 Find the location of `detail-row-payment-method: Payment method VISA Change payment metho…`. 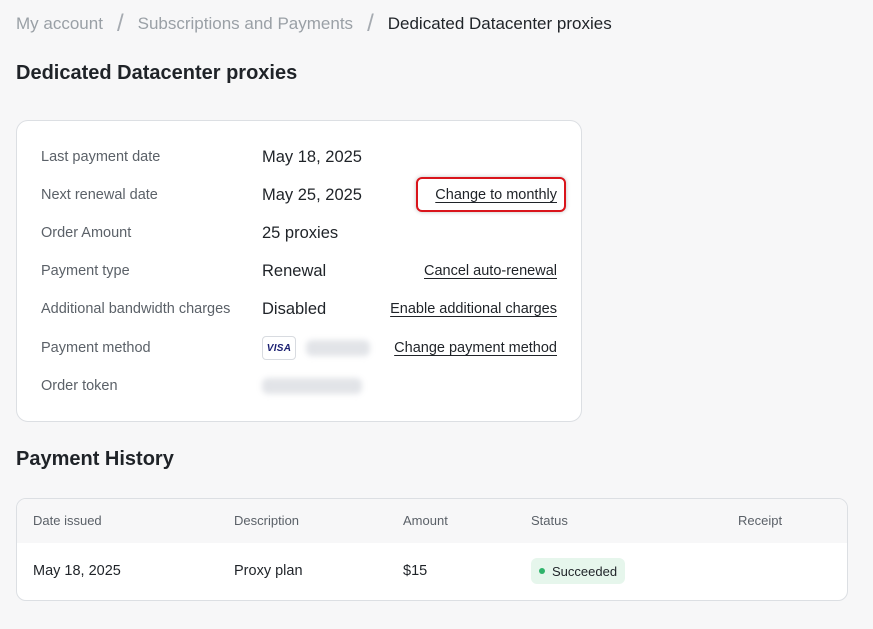

detail-row-payment-method: Payment method VISA Change payment metho… is located at coordinates (299, 348).